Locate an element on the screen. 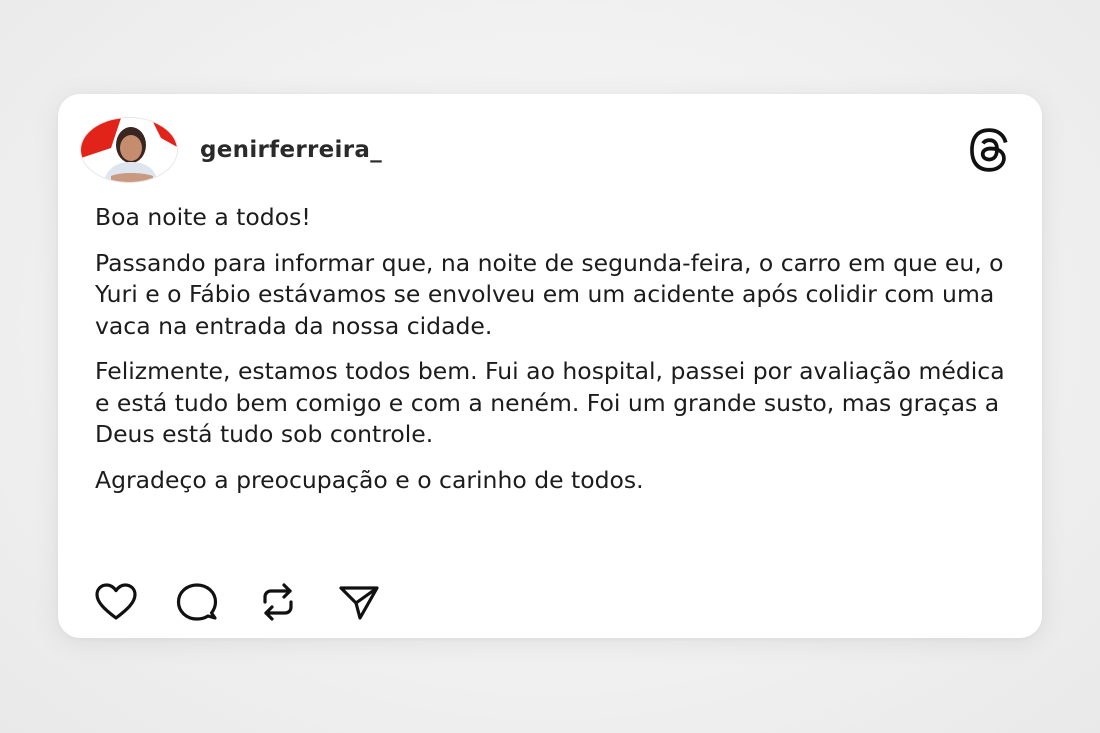  repost-button is located at coordinates (278, 602).